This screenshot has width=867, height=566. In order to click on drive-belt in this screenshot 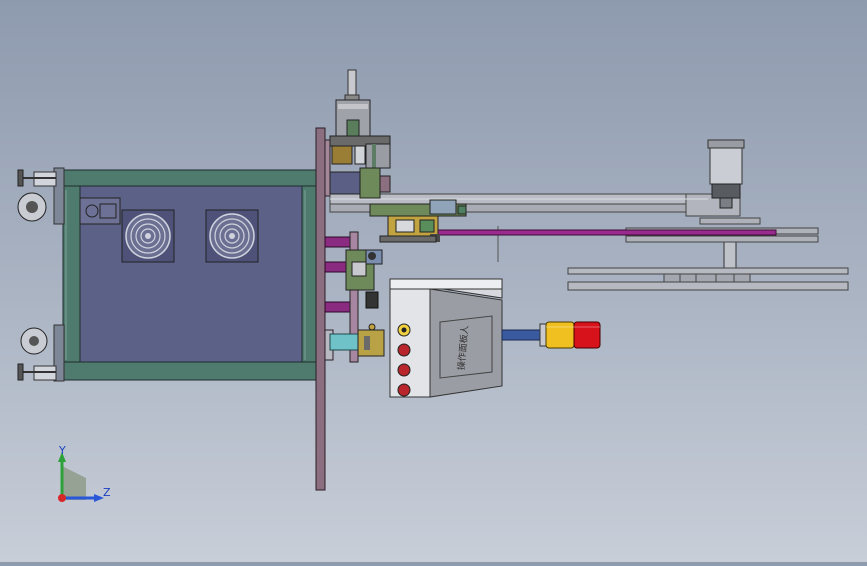, I will do `click(603, 232)`.